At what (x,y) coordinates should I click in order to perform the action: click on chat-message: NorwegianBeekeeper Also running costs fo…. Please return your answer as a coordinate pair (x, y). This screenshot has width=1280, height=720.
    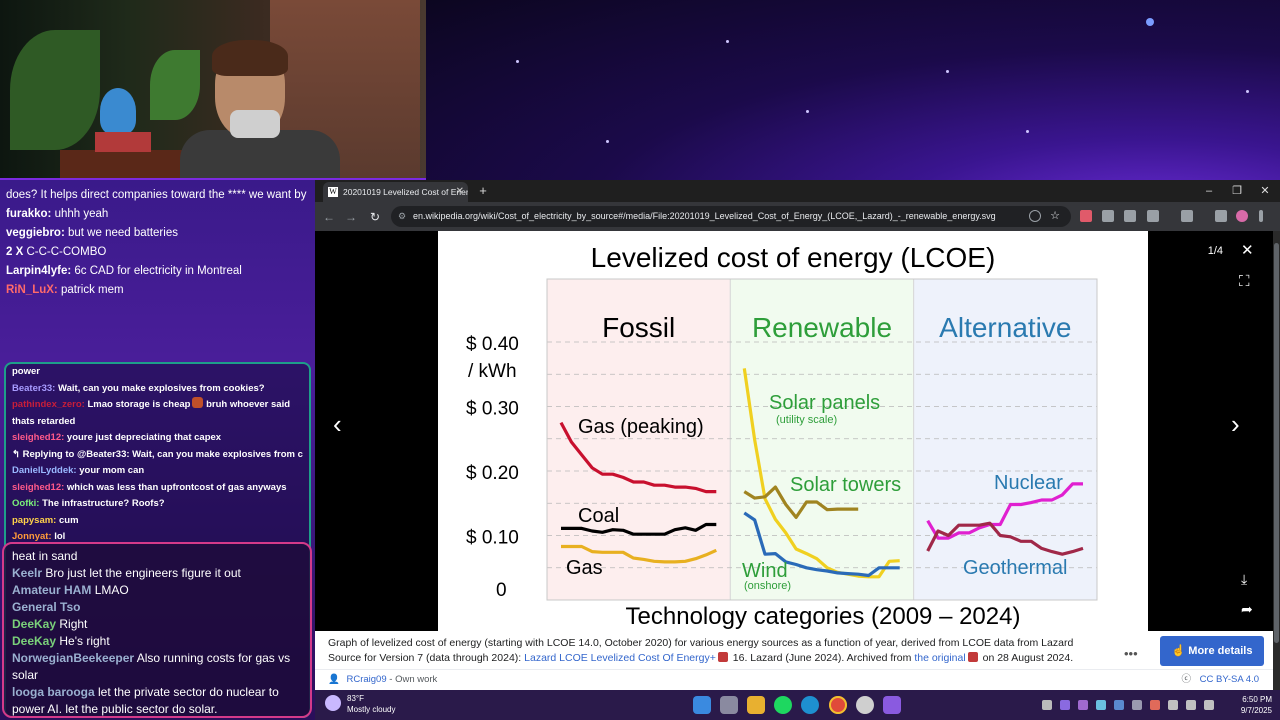
    Looking at the image, I should click on (157, 667).